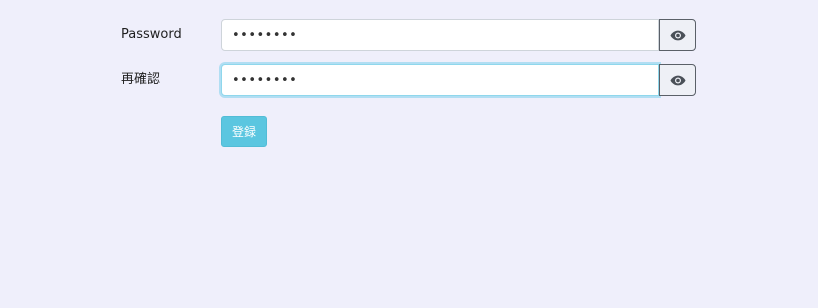 The width and height of the screenshot is (818, 308). What do you see at coordinates (440, 35) in the screenshot?
I see `password-input` at bounding box center [440, 35].